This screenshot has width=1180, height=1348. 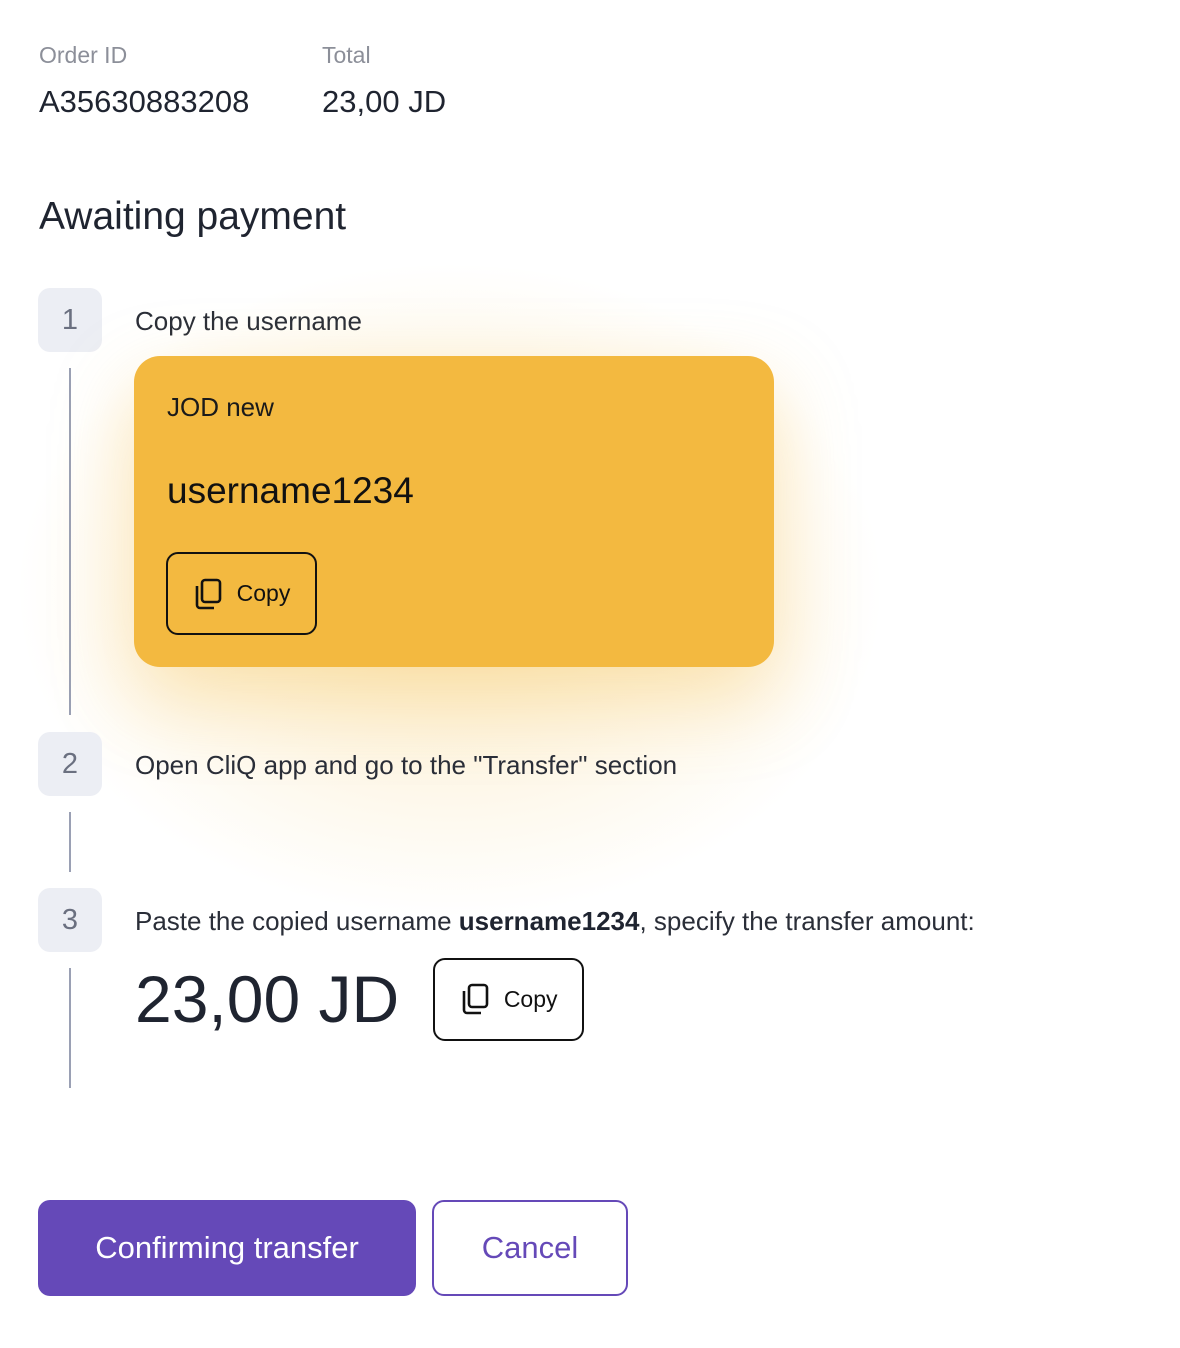 I want to click on copy-amount-button: Copy, so click(x=509, y=999).